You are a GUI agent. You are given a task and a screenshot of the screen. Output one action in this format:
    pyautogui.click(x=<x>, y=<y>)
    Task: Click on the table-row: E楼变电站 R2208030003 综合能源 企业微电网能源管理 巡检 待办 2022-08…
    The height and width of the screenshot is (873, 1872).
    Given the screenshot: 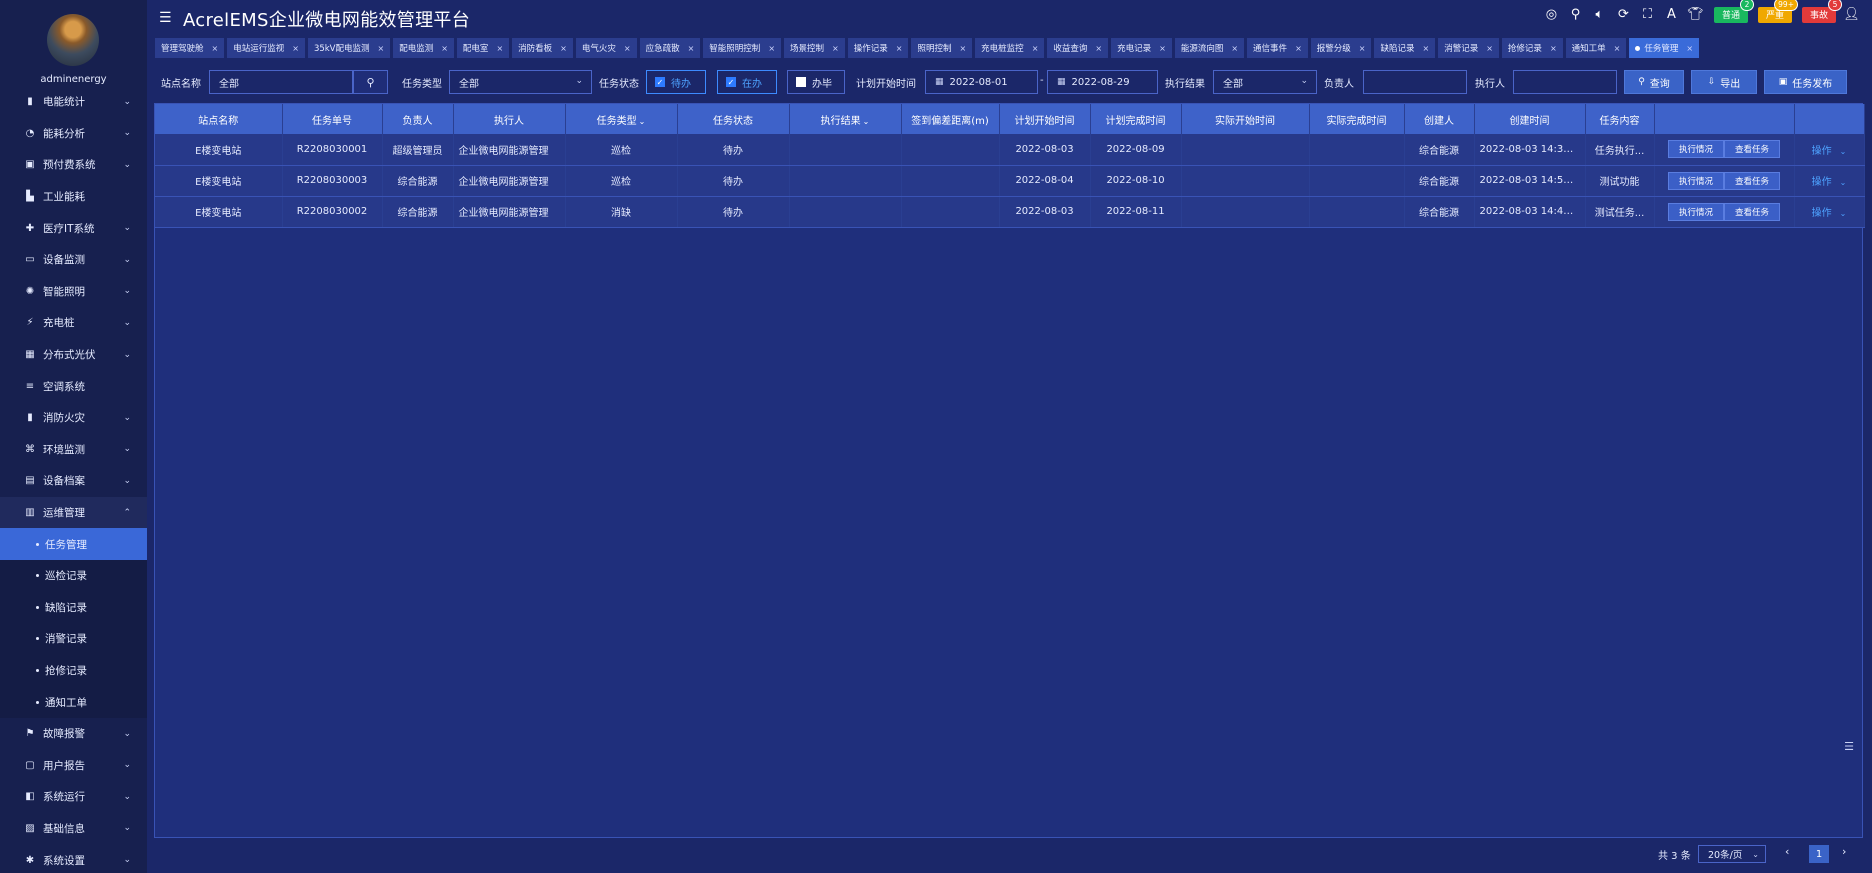 What is the action you would take?
    pyautogui.click(x=1010, y=181)
    